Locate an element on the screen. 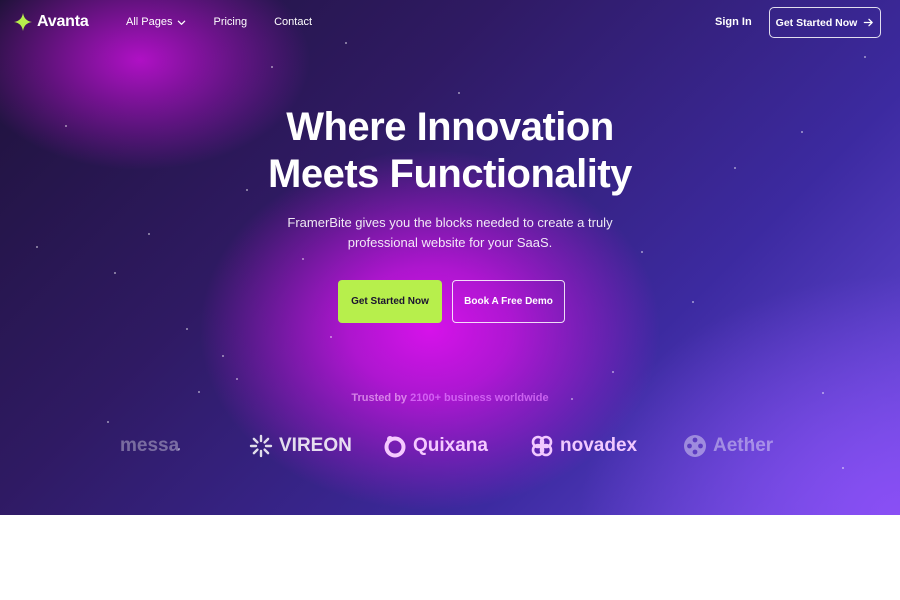 The image size is (900, 600). headline-line-1: Where Innovation is located at coordinates (450, 127).